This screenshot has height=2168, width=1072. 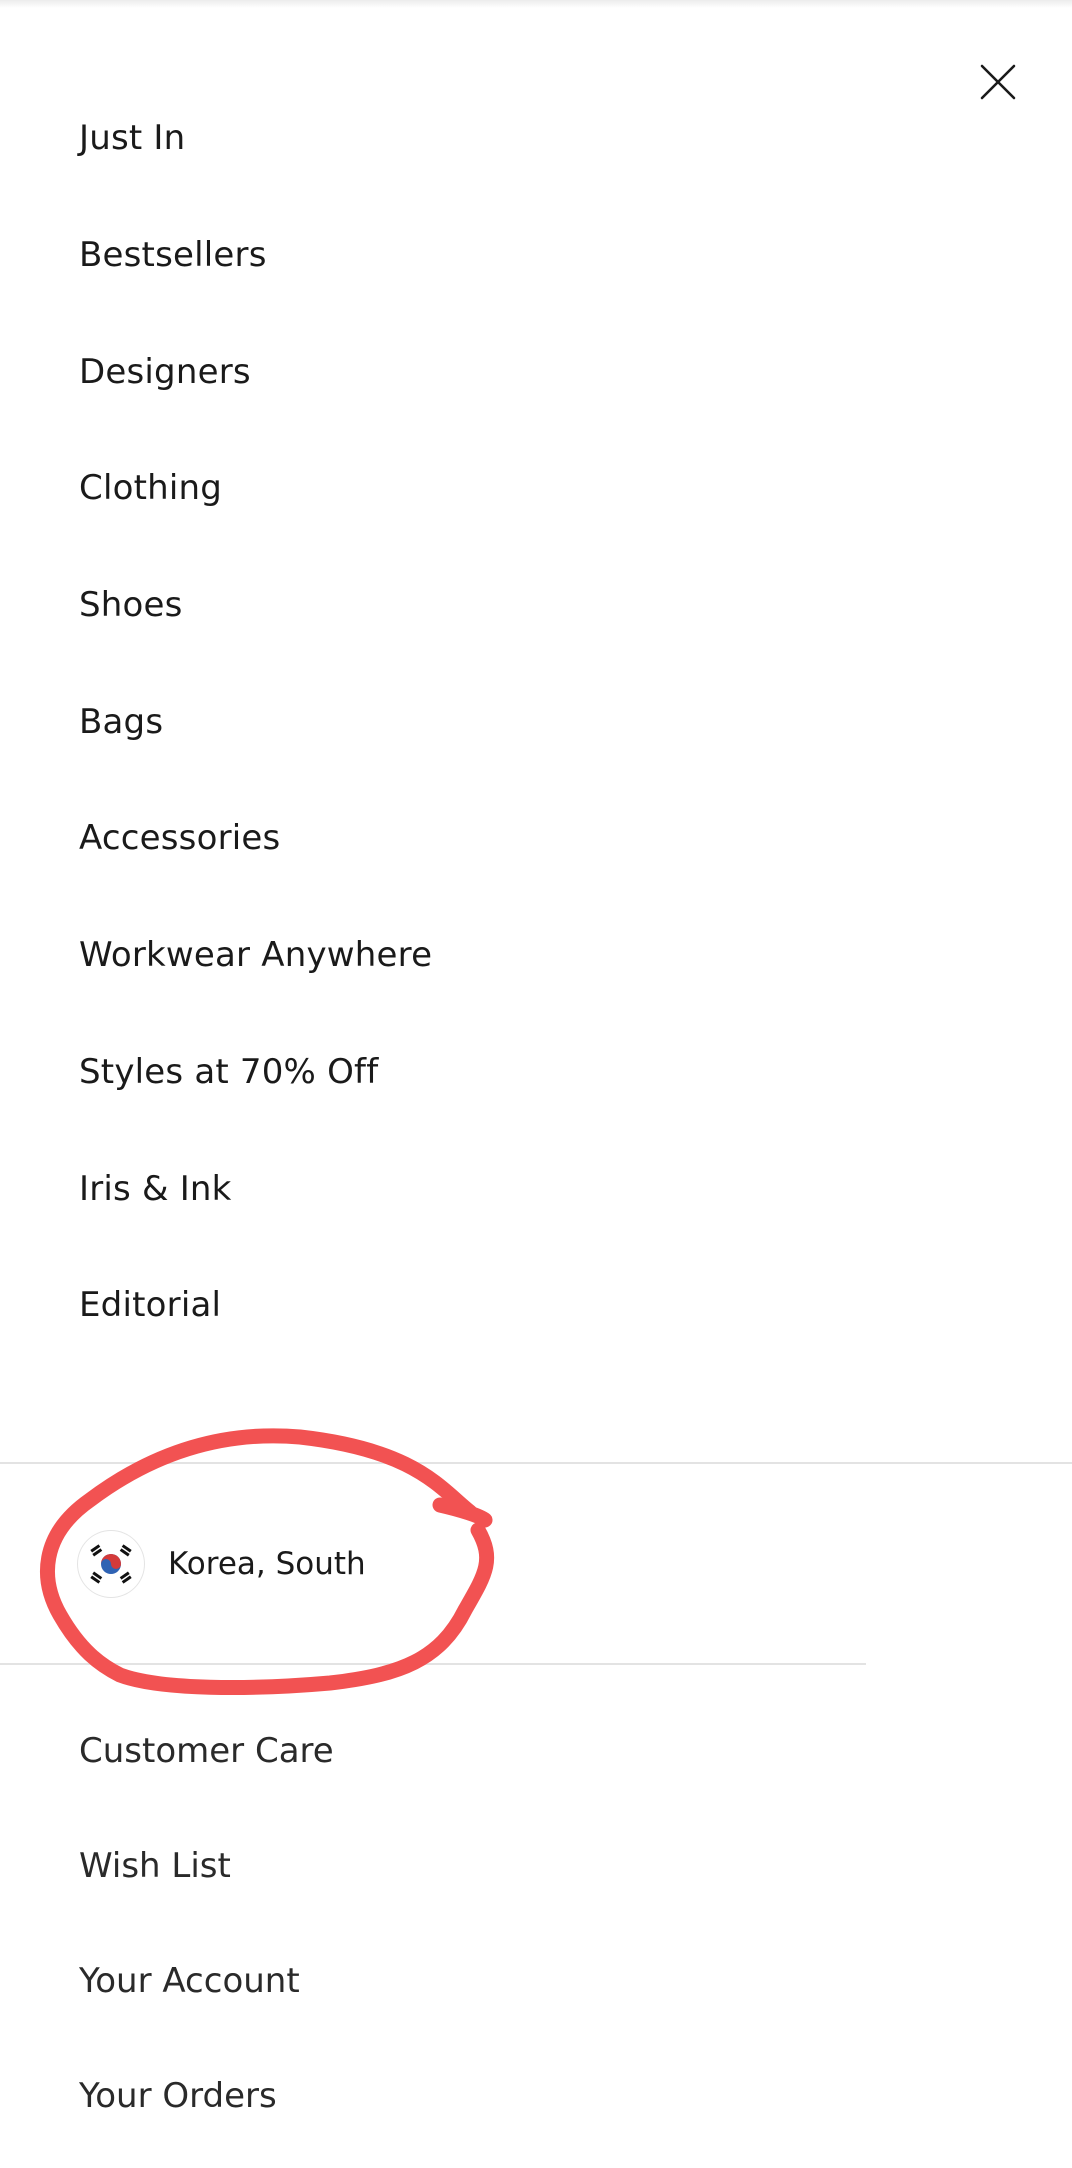 What do you see at coordinates (131, 605) in the screenshot?
I see `nav-item-label: Shoes` at bounding box center [131, 605].